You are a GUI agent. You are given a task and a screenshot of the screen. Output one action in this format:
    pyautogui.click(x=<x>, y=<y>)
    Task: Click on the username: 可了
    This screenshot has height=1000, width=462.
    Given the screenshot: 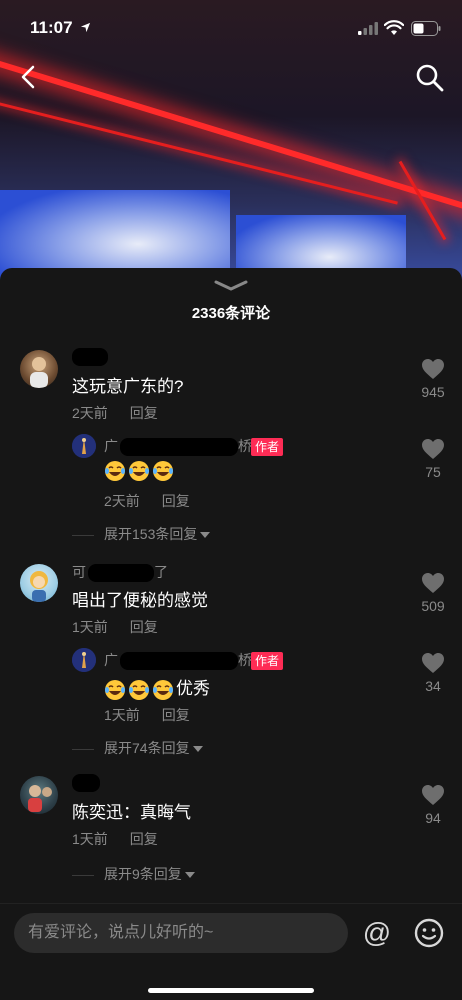 What is the action you would take?
    pyautogui.click(x=120, y=572)
    